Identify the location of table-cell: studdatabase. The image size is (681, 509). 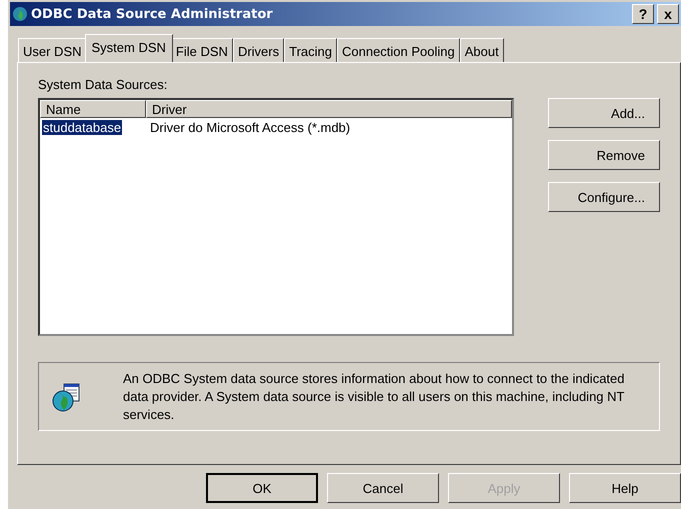
(82, 127).